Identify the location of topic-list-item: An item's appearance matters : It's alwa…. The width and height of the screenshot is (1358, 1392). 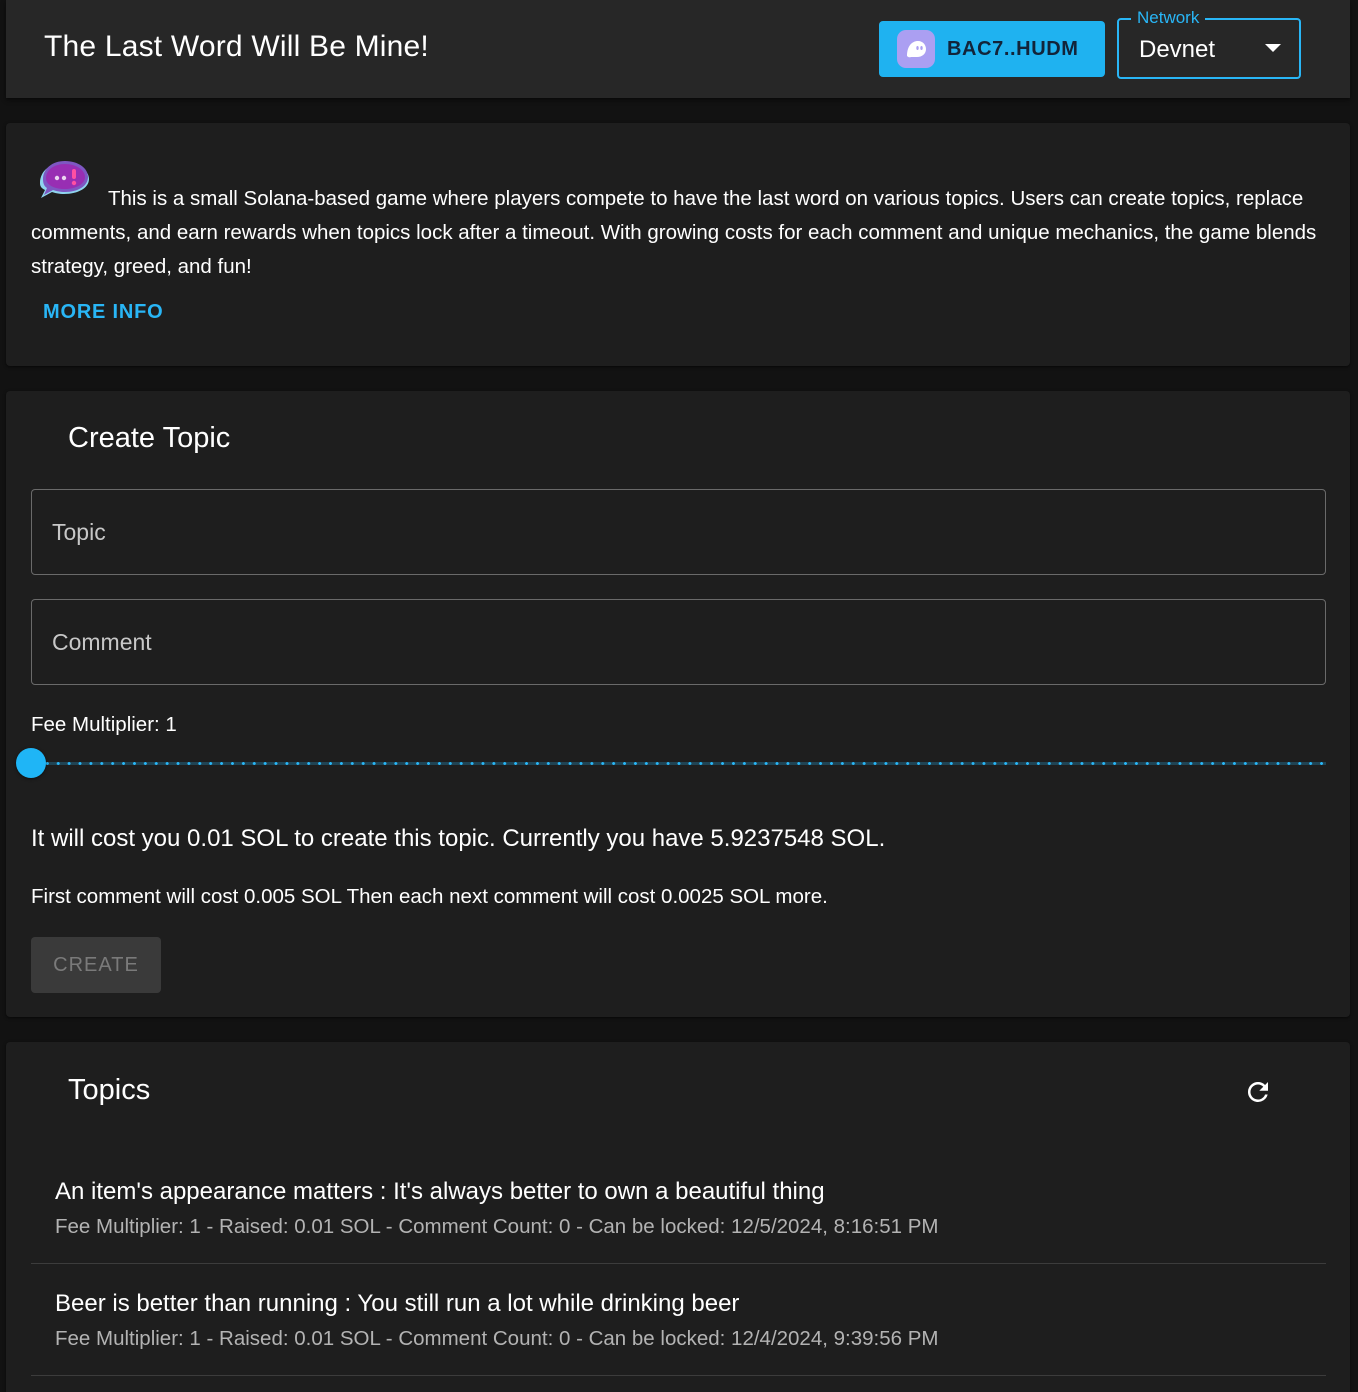
(678, 1208).